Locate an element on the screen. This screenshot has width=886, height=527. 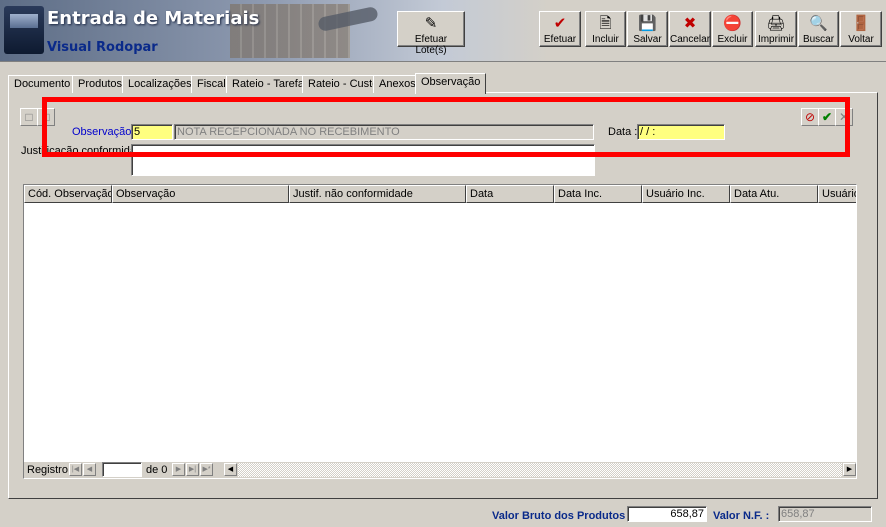
incluir-button: 🗎 Incluir is located at coordinates (605, 29).